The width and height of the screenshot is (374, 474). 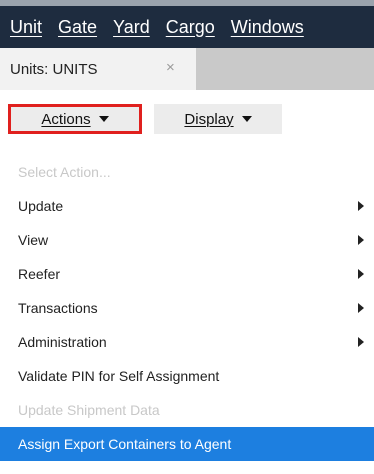 What do you see at coordinates (62, 342) in the screenshot?
I see `menu-item-label: Administration` at bounding box center [62, 342].